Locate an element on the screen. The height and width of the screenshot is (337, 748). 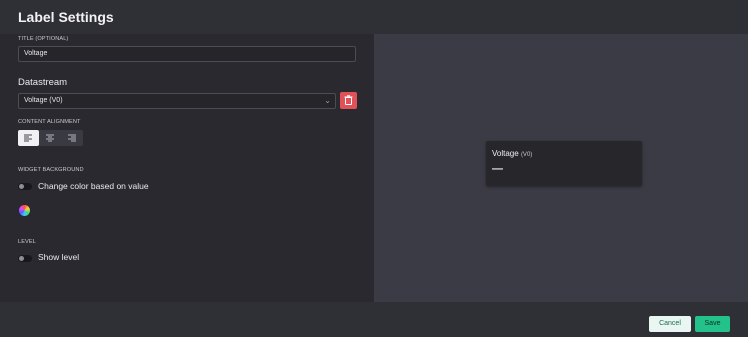
dialog-title: Label Settings is located at coordinates (66, 17).